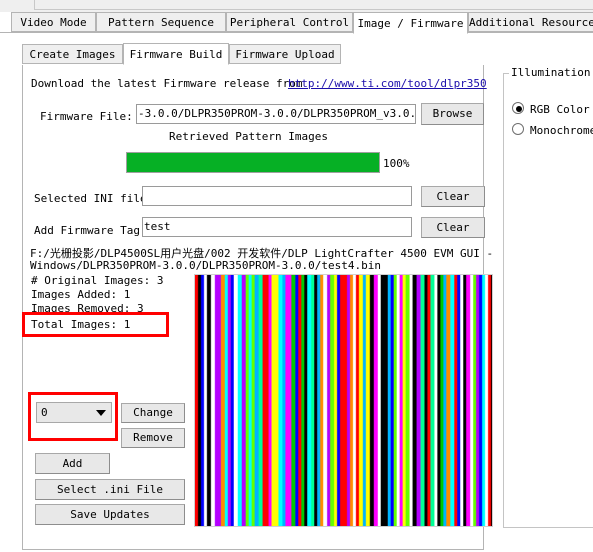 This screenshot has height=552, width=593. I want to click on radio-monochrome-indicator, so click(518, 129).